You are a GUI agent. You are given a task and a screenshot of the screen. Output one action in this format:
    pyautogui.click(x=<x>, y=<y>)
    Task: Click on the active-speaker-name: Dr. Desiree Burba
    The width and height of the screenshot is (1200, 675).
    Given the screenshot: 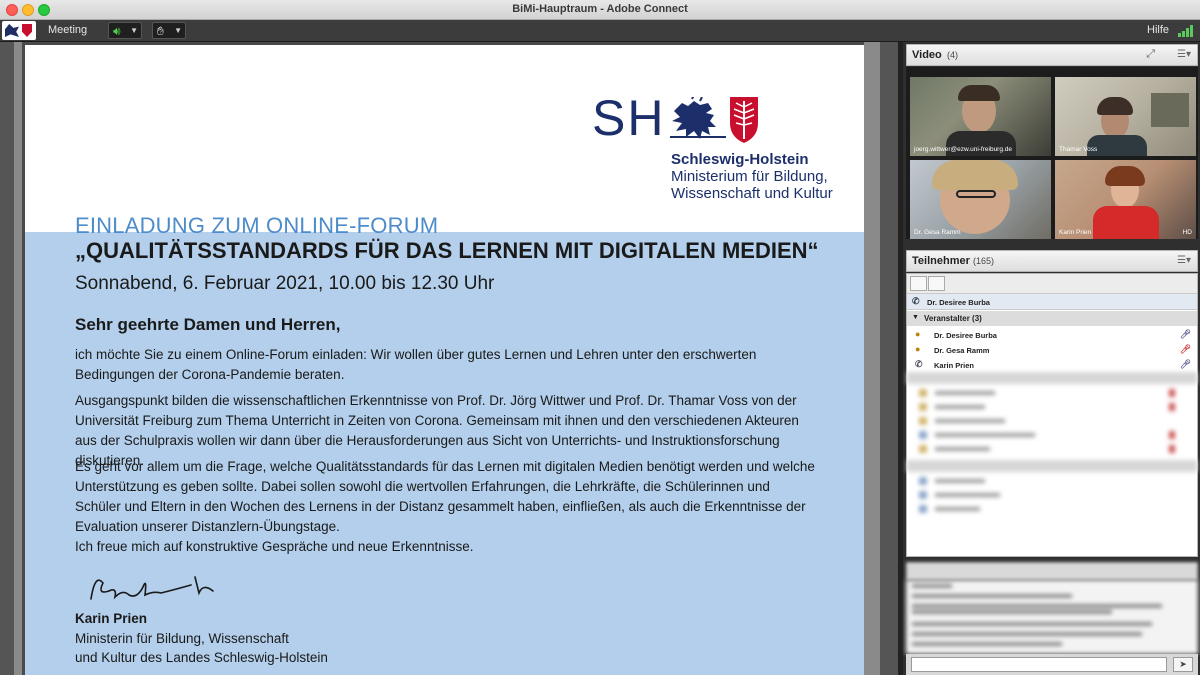 What is the action you would take?
    pyautogui.click(x=958, y=302)
    